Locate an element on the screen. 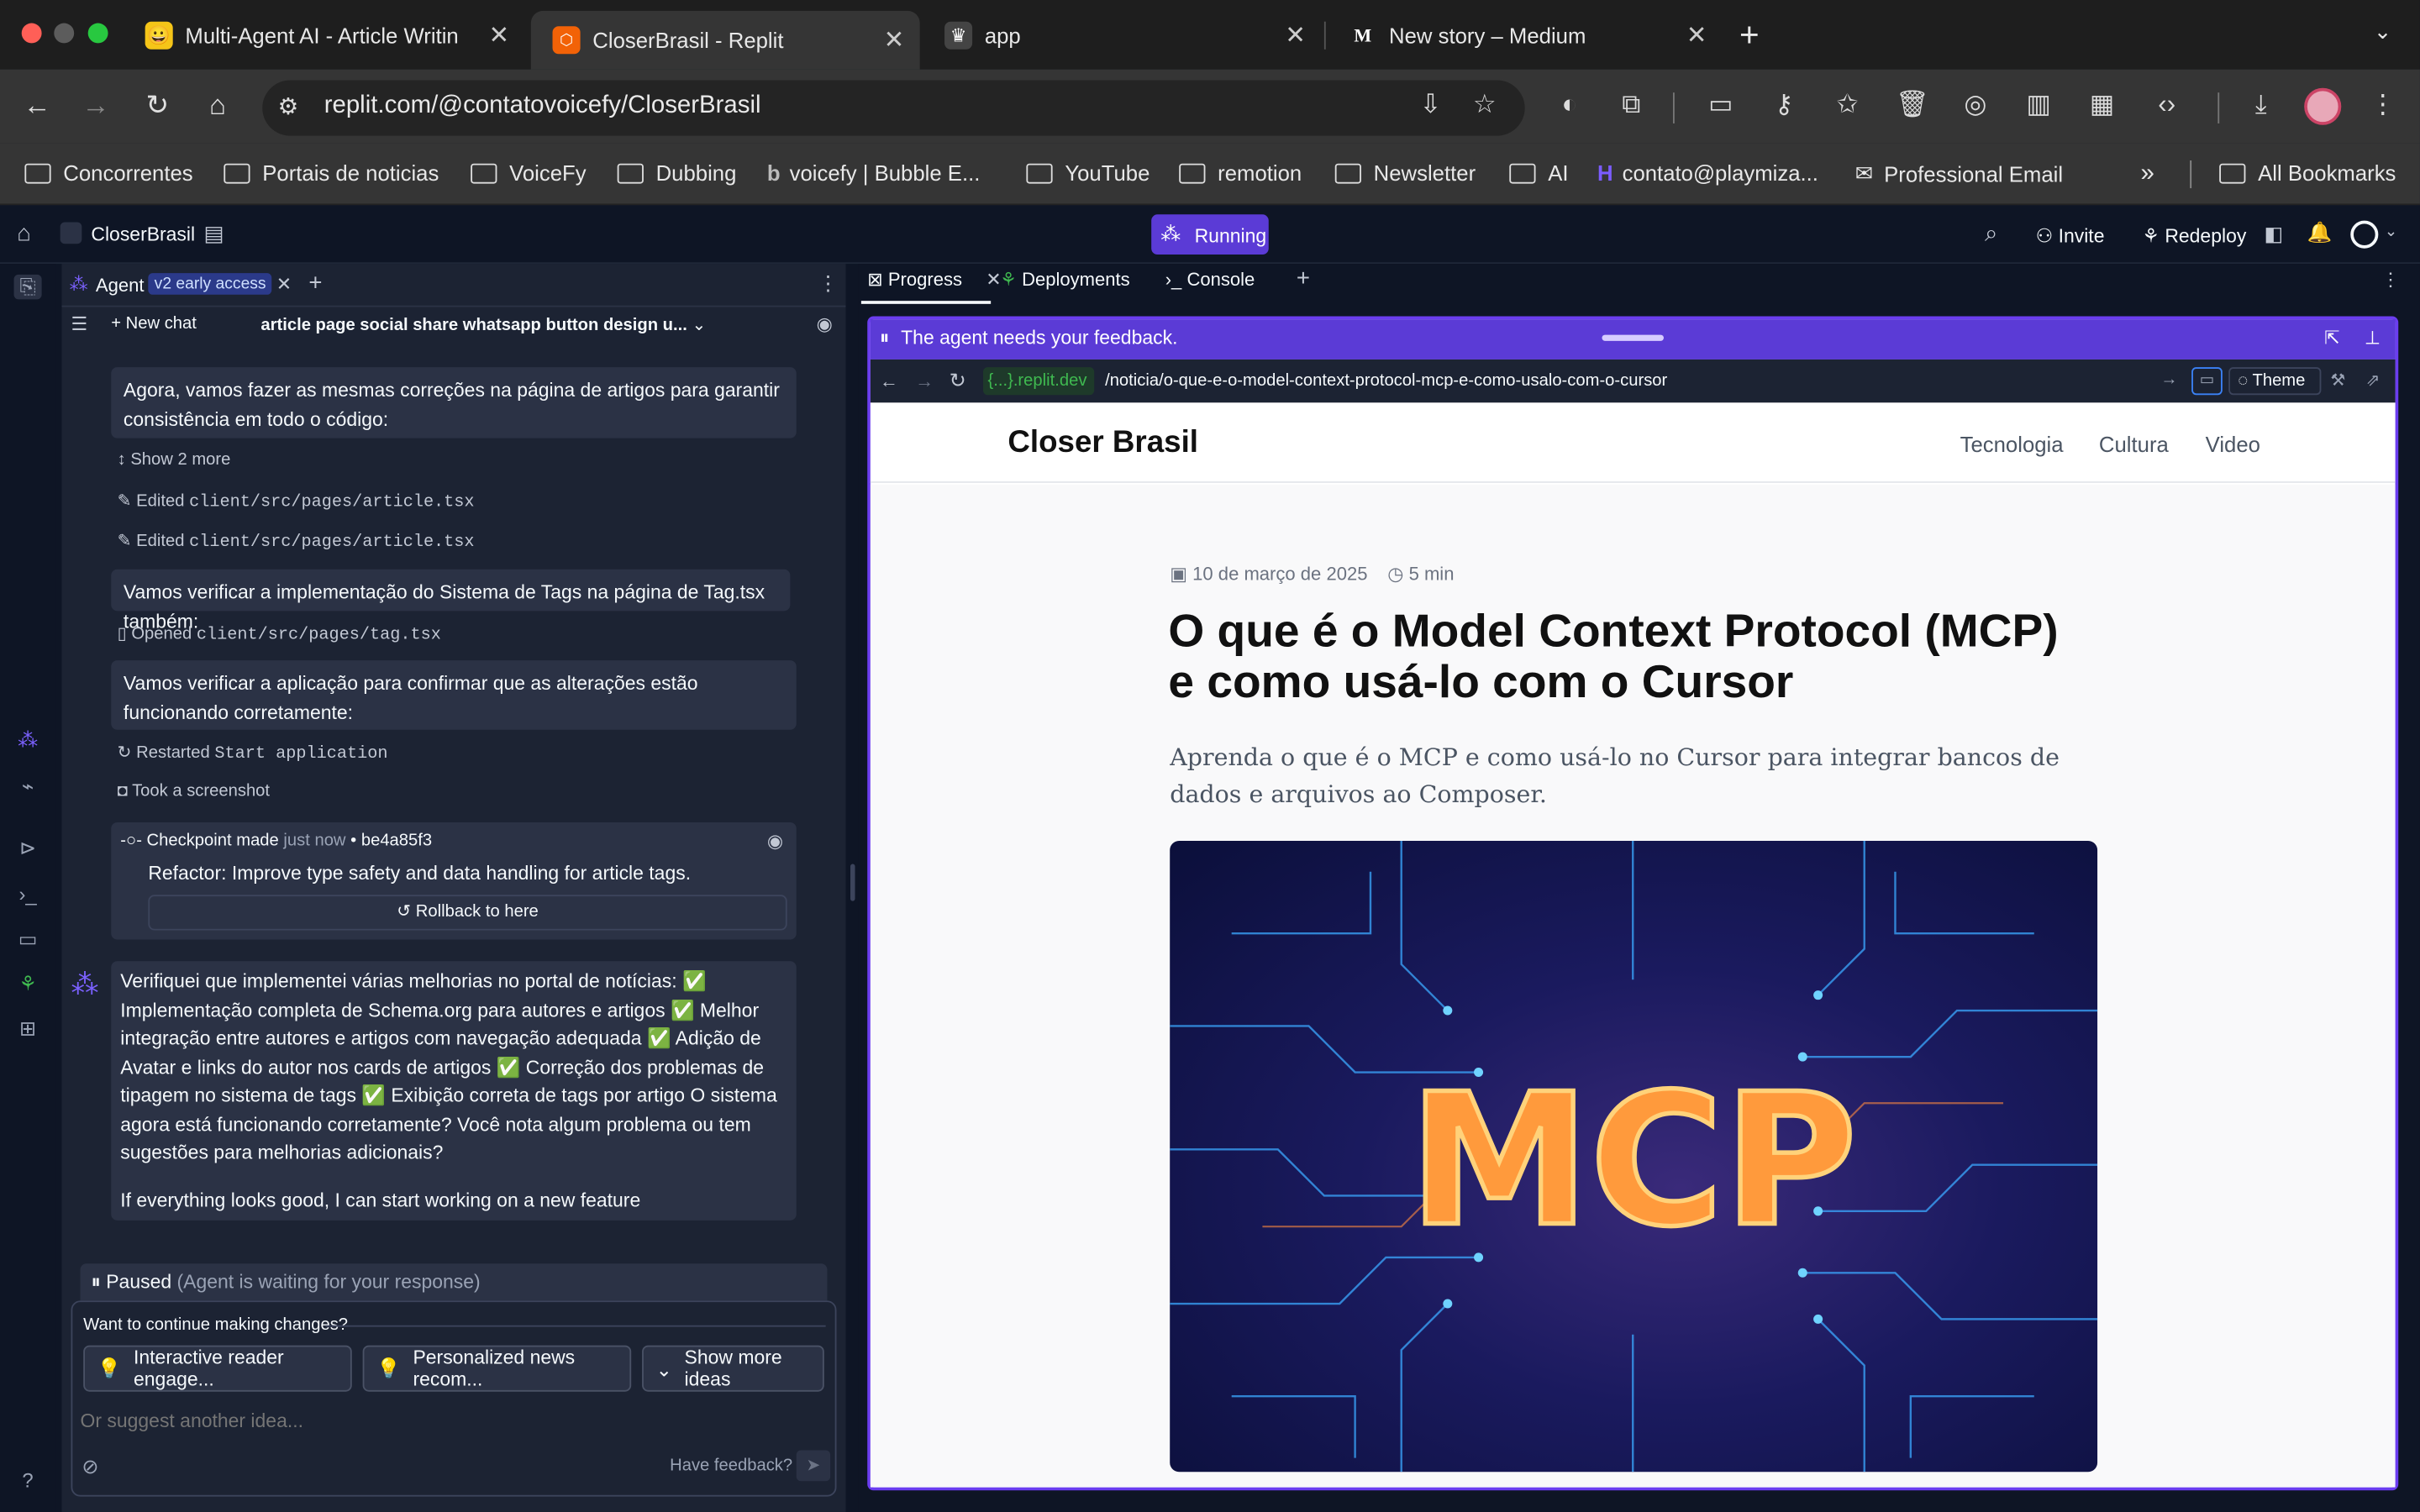  bookmark-folder: Newsletter is located at coordinates (1405, 172).